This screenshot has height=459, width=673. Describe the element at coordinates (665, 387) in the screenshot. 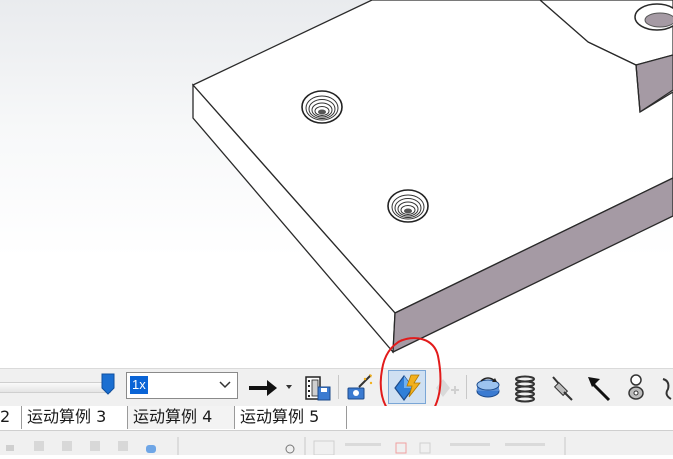

I see `more-tools-icon` at that location.